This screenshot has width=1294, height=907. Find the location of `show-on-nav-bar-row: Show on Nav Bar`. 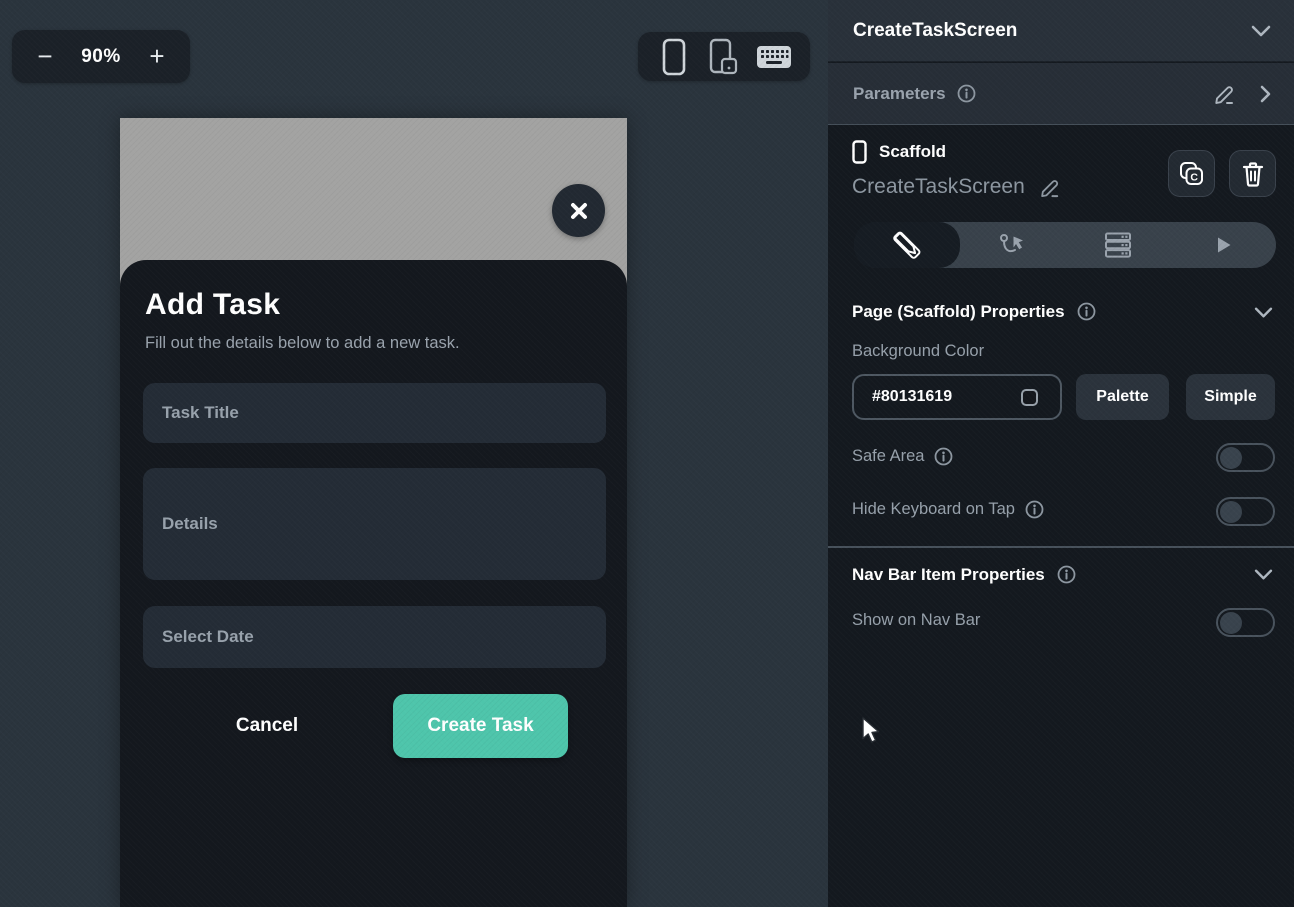

show-on-nav-bar-row: Show on Nav Bar is located at coordinates (916, 620).